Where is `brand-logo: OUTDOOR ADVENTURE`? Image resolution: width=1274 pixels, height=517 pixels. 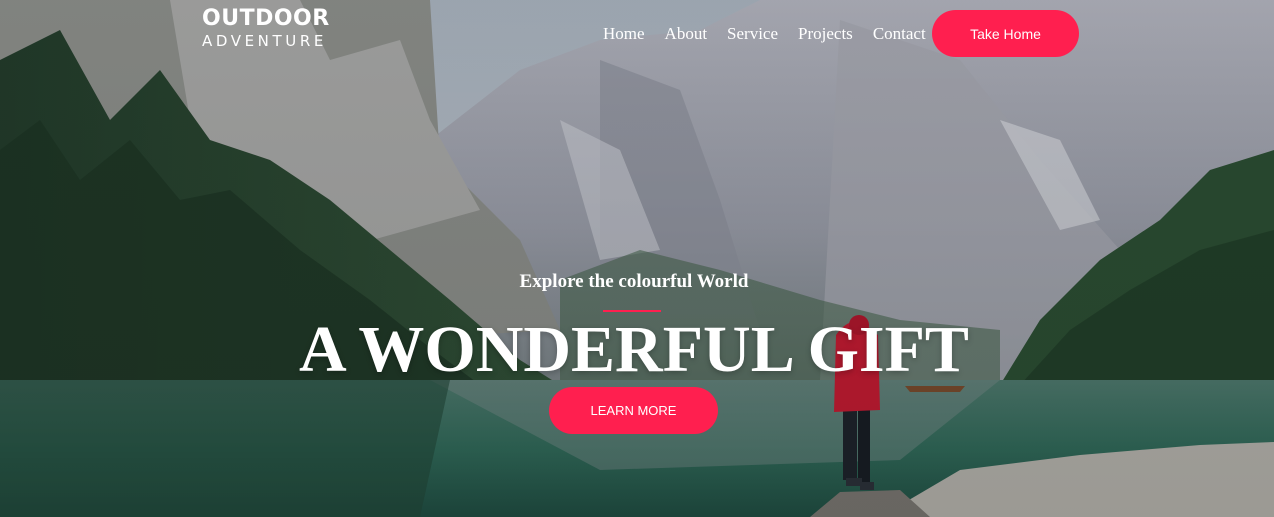 brand-logo: OUTDOOR ADVENTURE is located at coordinates (266, 28).